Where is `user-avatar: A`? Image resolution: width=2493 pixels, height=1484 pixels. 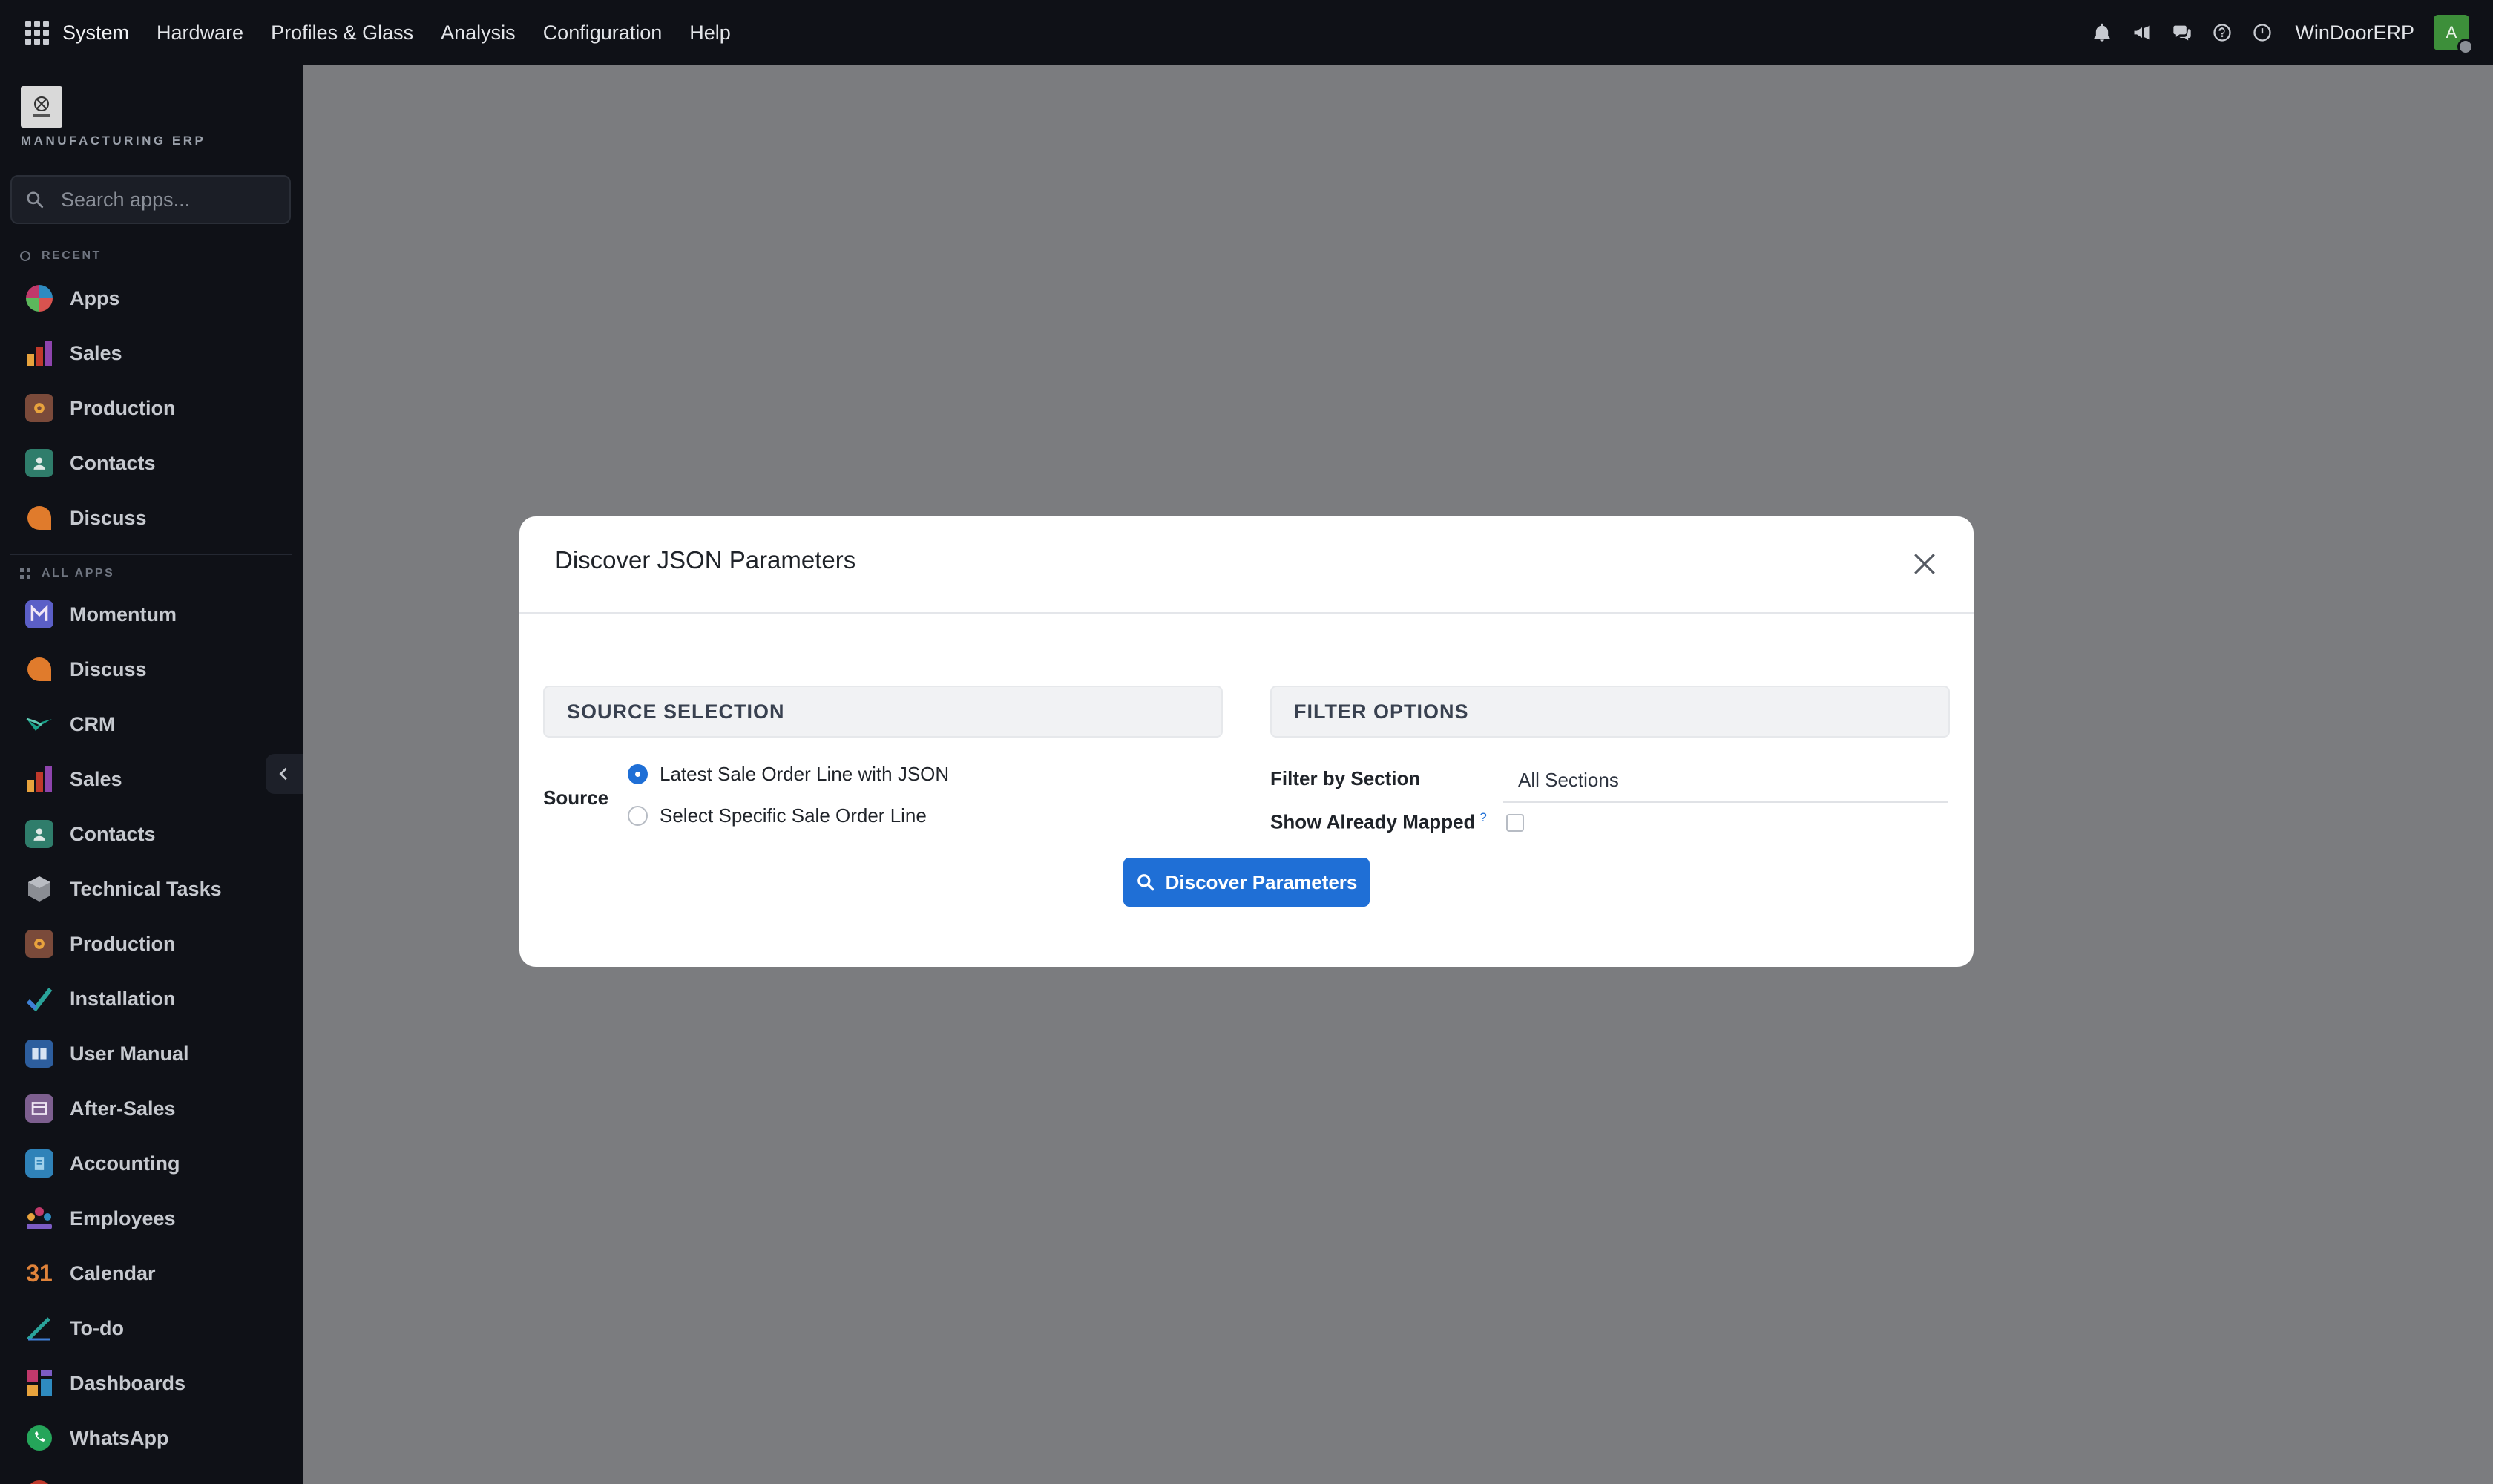
user-avatar: A is located at coordinates (2454, 35).